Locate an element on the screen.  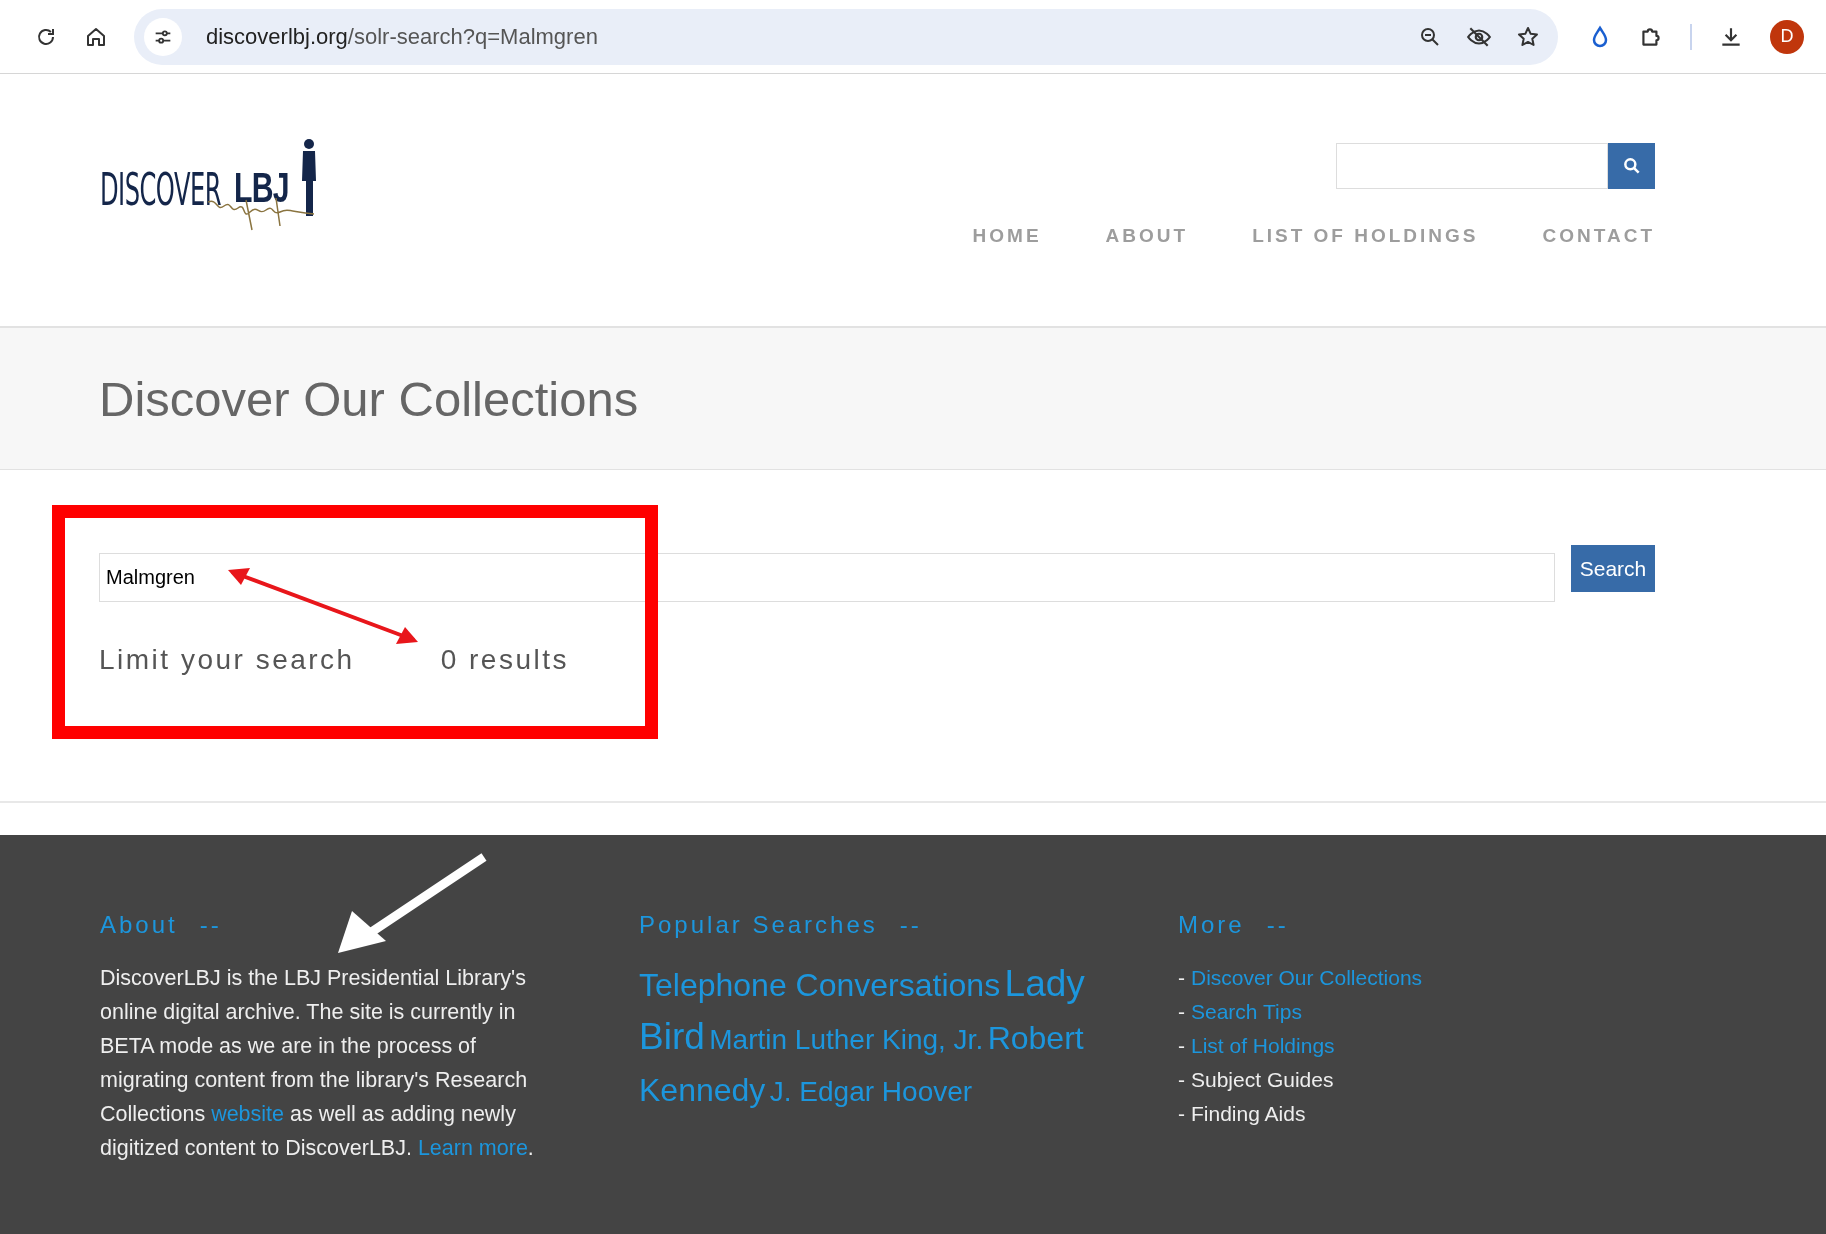
profile-avatar: D is located at coordinates (1787, 36).